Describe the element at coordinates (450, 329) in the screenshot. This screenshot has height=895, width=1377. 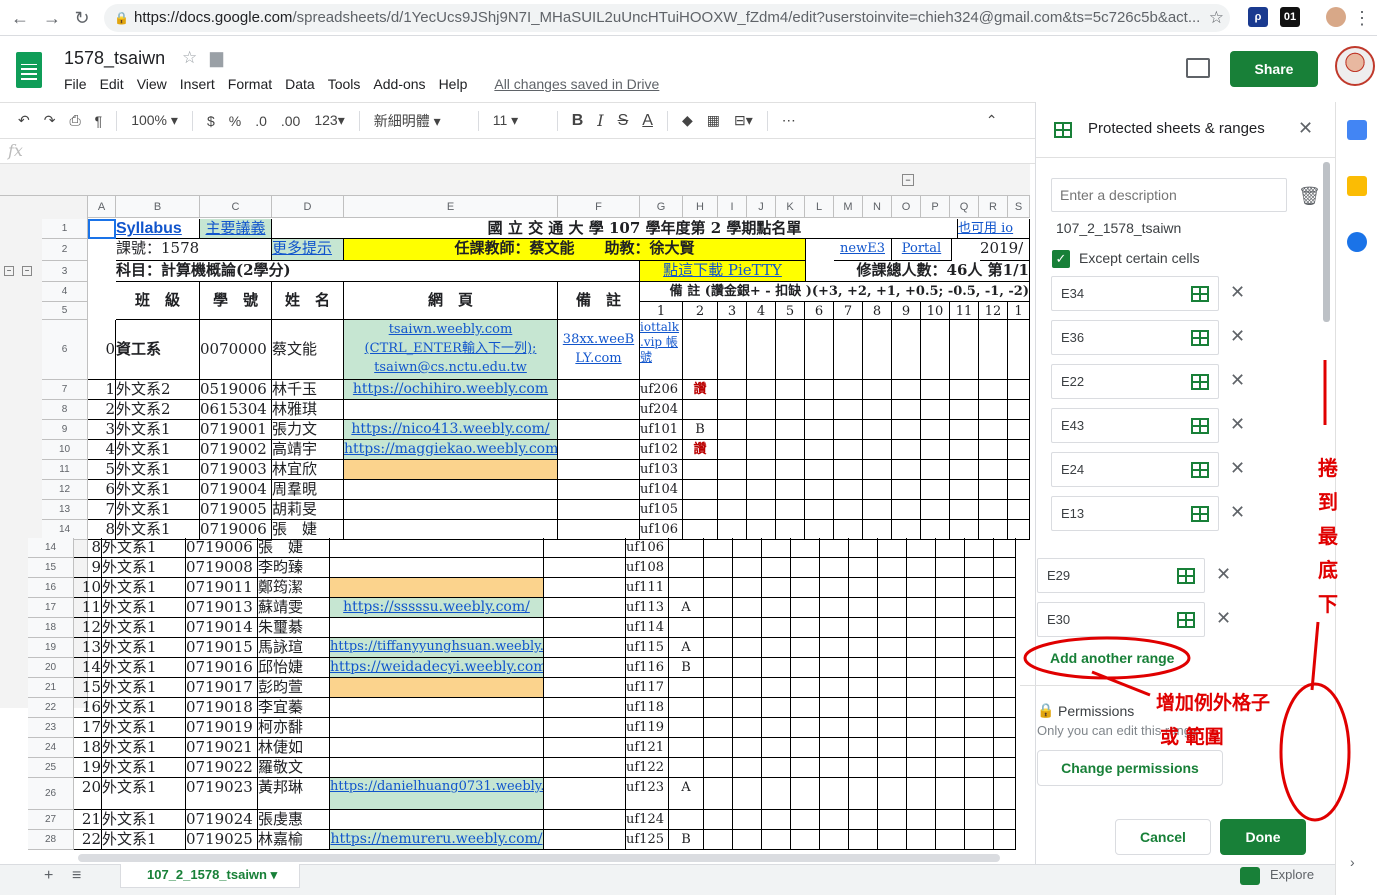
I see `web-link-line: tsaiwn.weebly.com` at that location.